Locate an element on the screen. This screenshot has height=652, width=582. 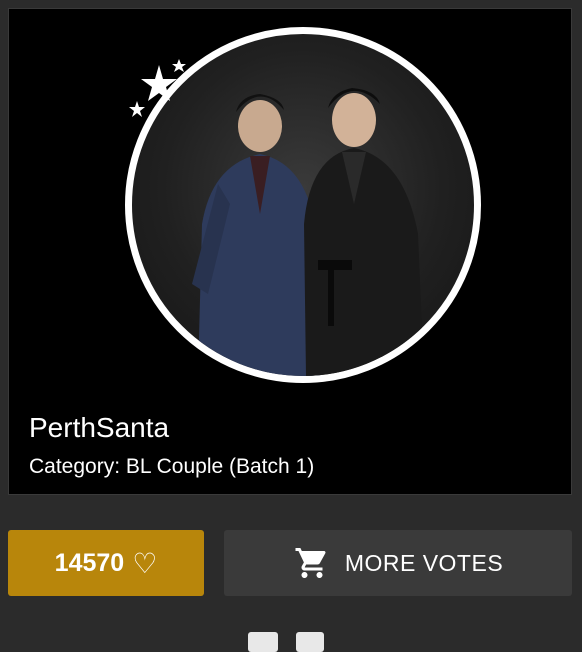
contestant-name: PerthSanta is located at coordinates (99, 427).